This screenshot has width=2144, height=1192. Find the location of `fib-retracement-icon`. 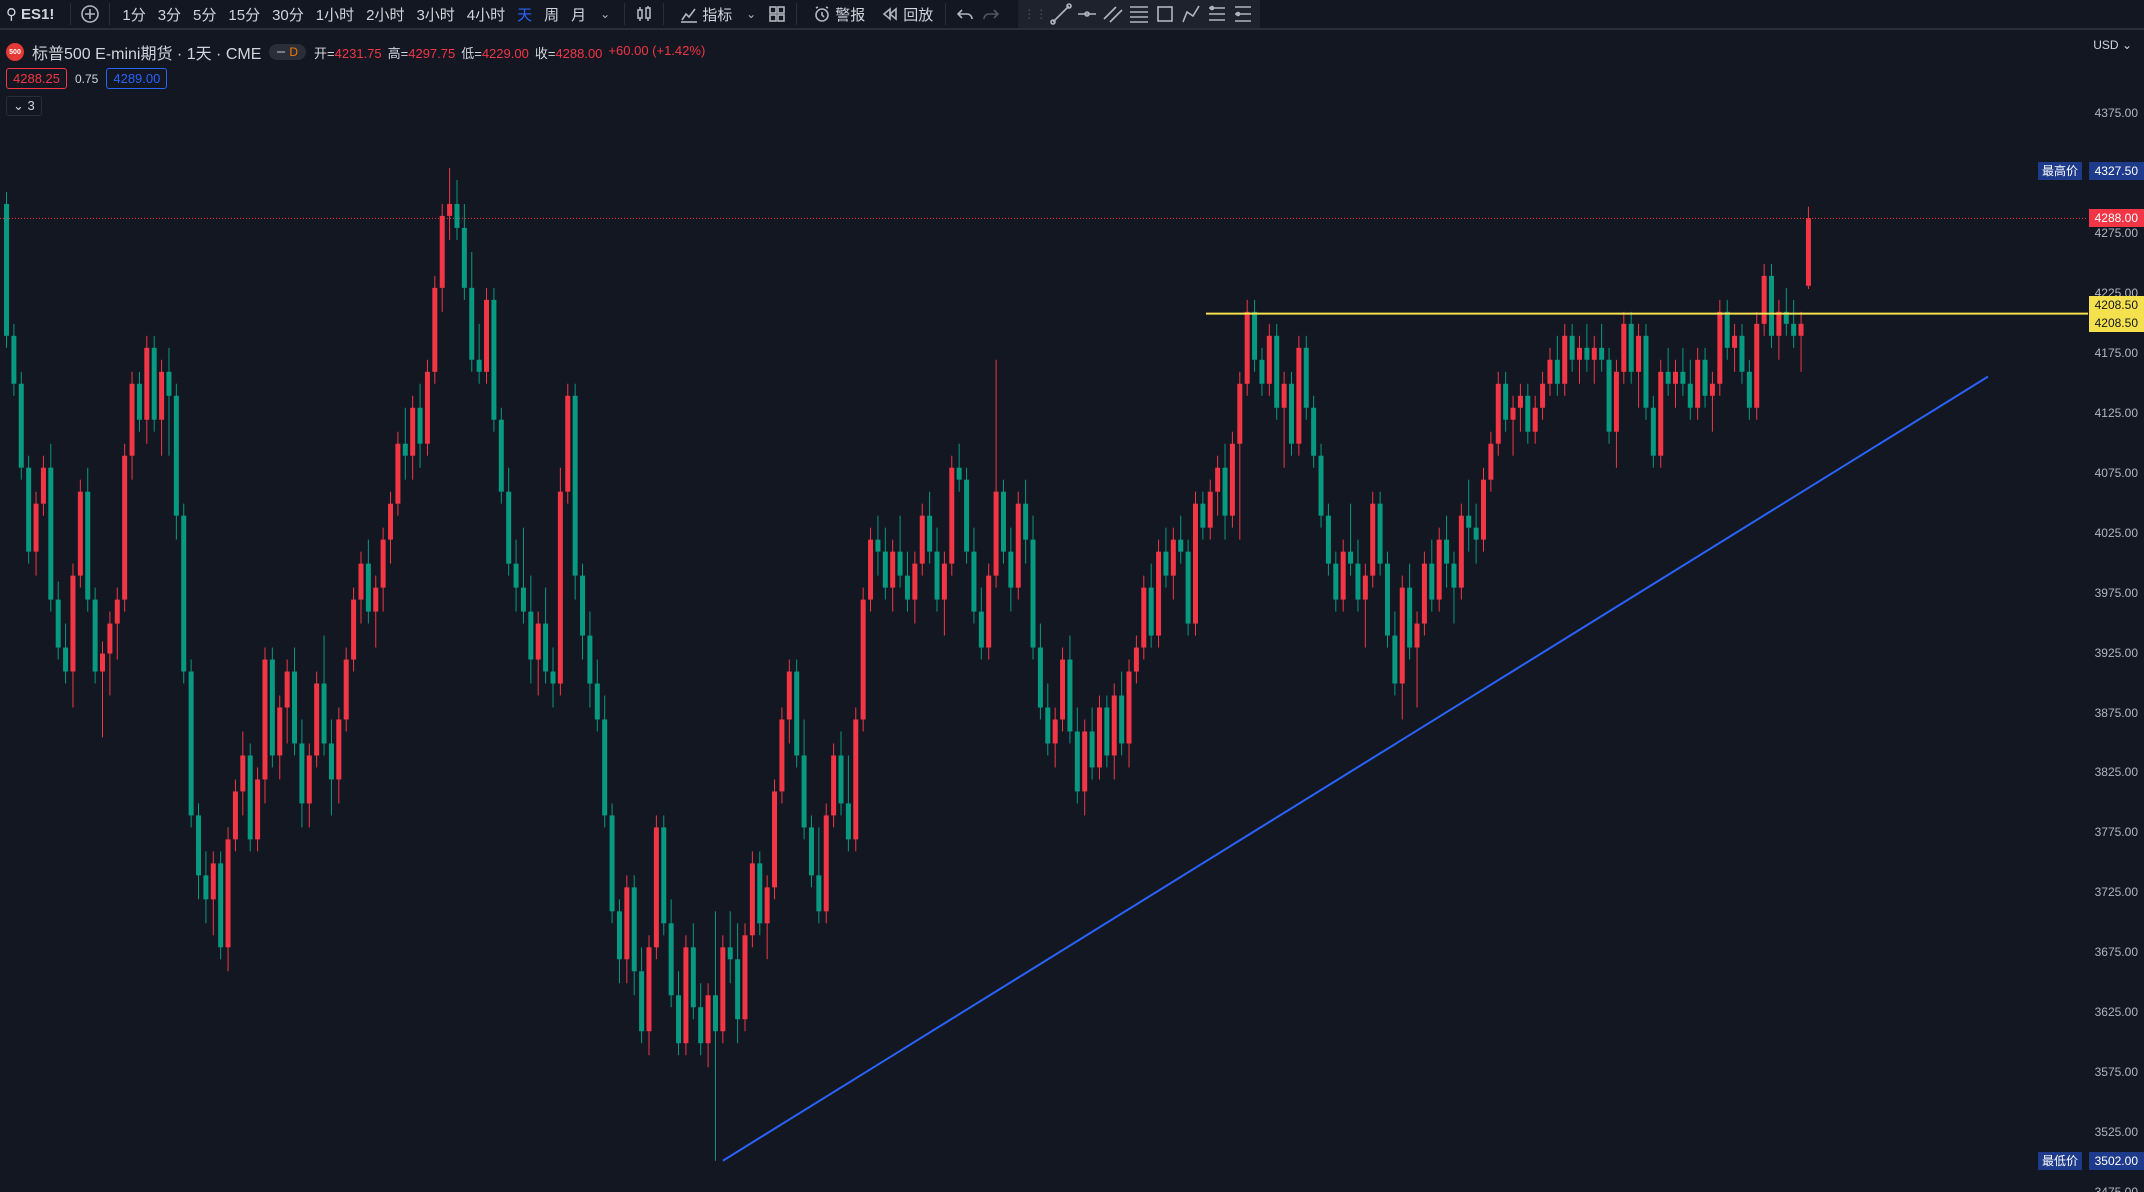

fib-retracement-icon is located at coordinates (1139, 14).